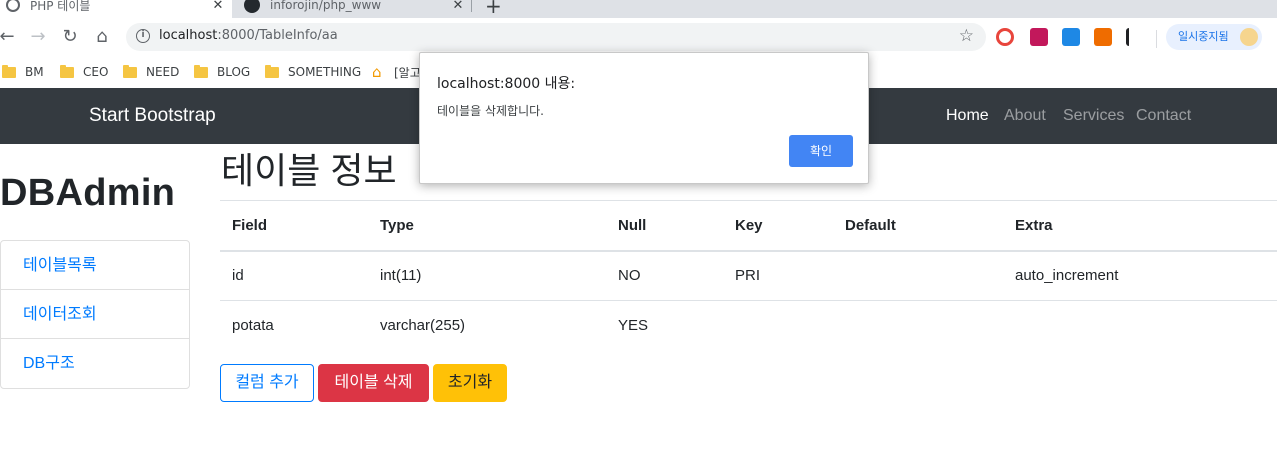 This screenshot has width=1277, height=452. Describe the element at coordinates (23, 72) in the screenshot. I see `bookmark-bm: BM` at that location.